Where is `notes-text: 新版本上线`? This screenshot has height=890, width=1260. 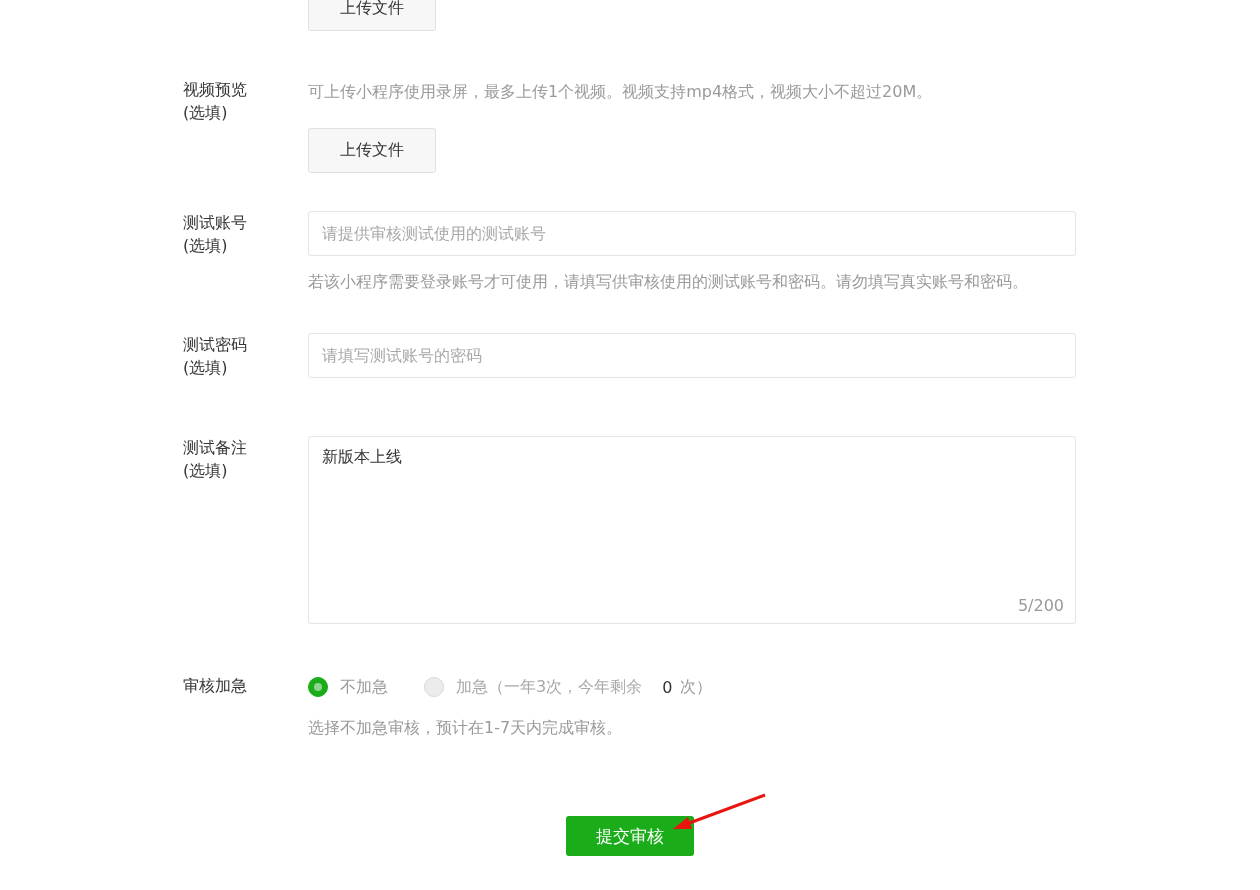
notes-text: 新版本上线 is located at coordinates (362, 456).